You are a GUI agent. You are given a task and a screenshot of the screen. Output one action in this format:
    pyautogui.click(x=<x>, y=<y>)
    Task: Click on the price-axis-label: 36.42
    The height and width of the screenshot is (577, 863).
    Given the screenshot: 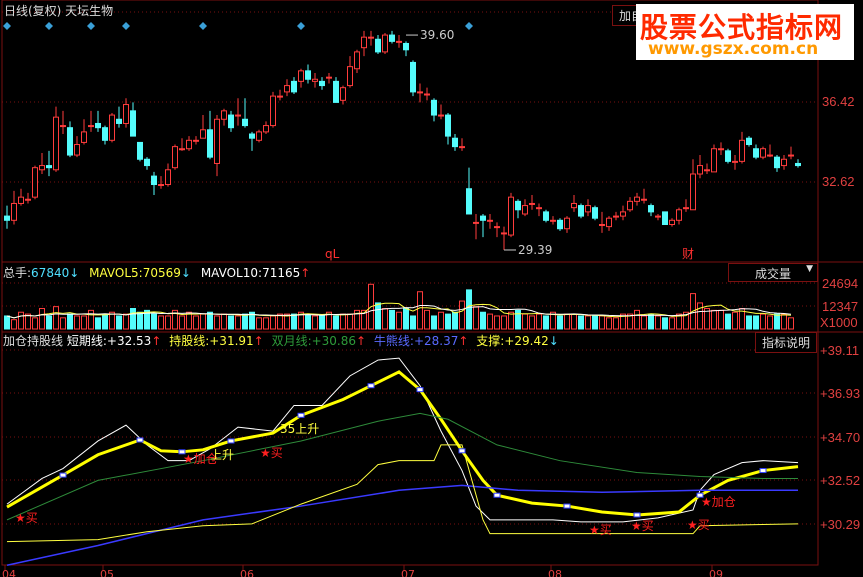 What is the action you would take?
    pyautogui.click(x=838, y=101)
    